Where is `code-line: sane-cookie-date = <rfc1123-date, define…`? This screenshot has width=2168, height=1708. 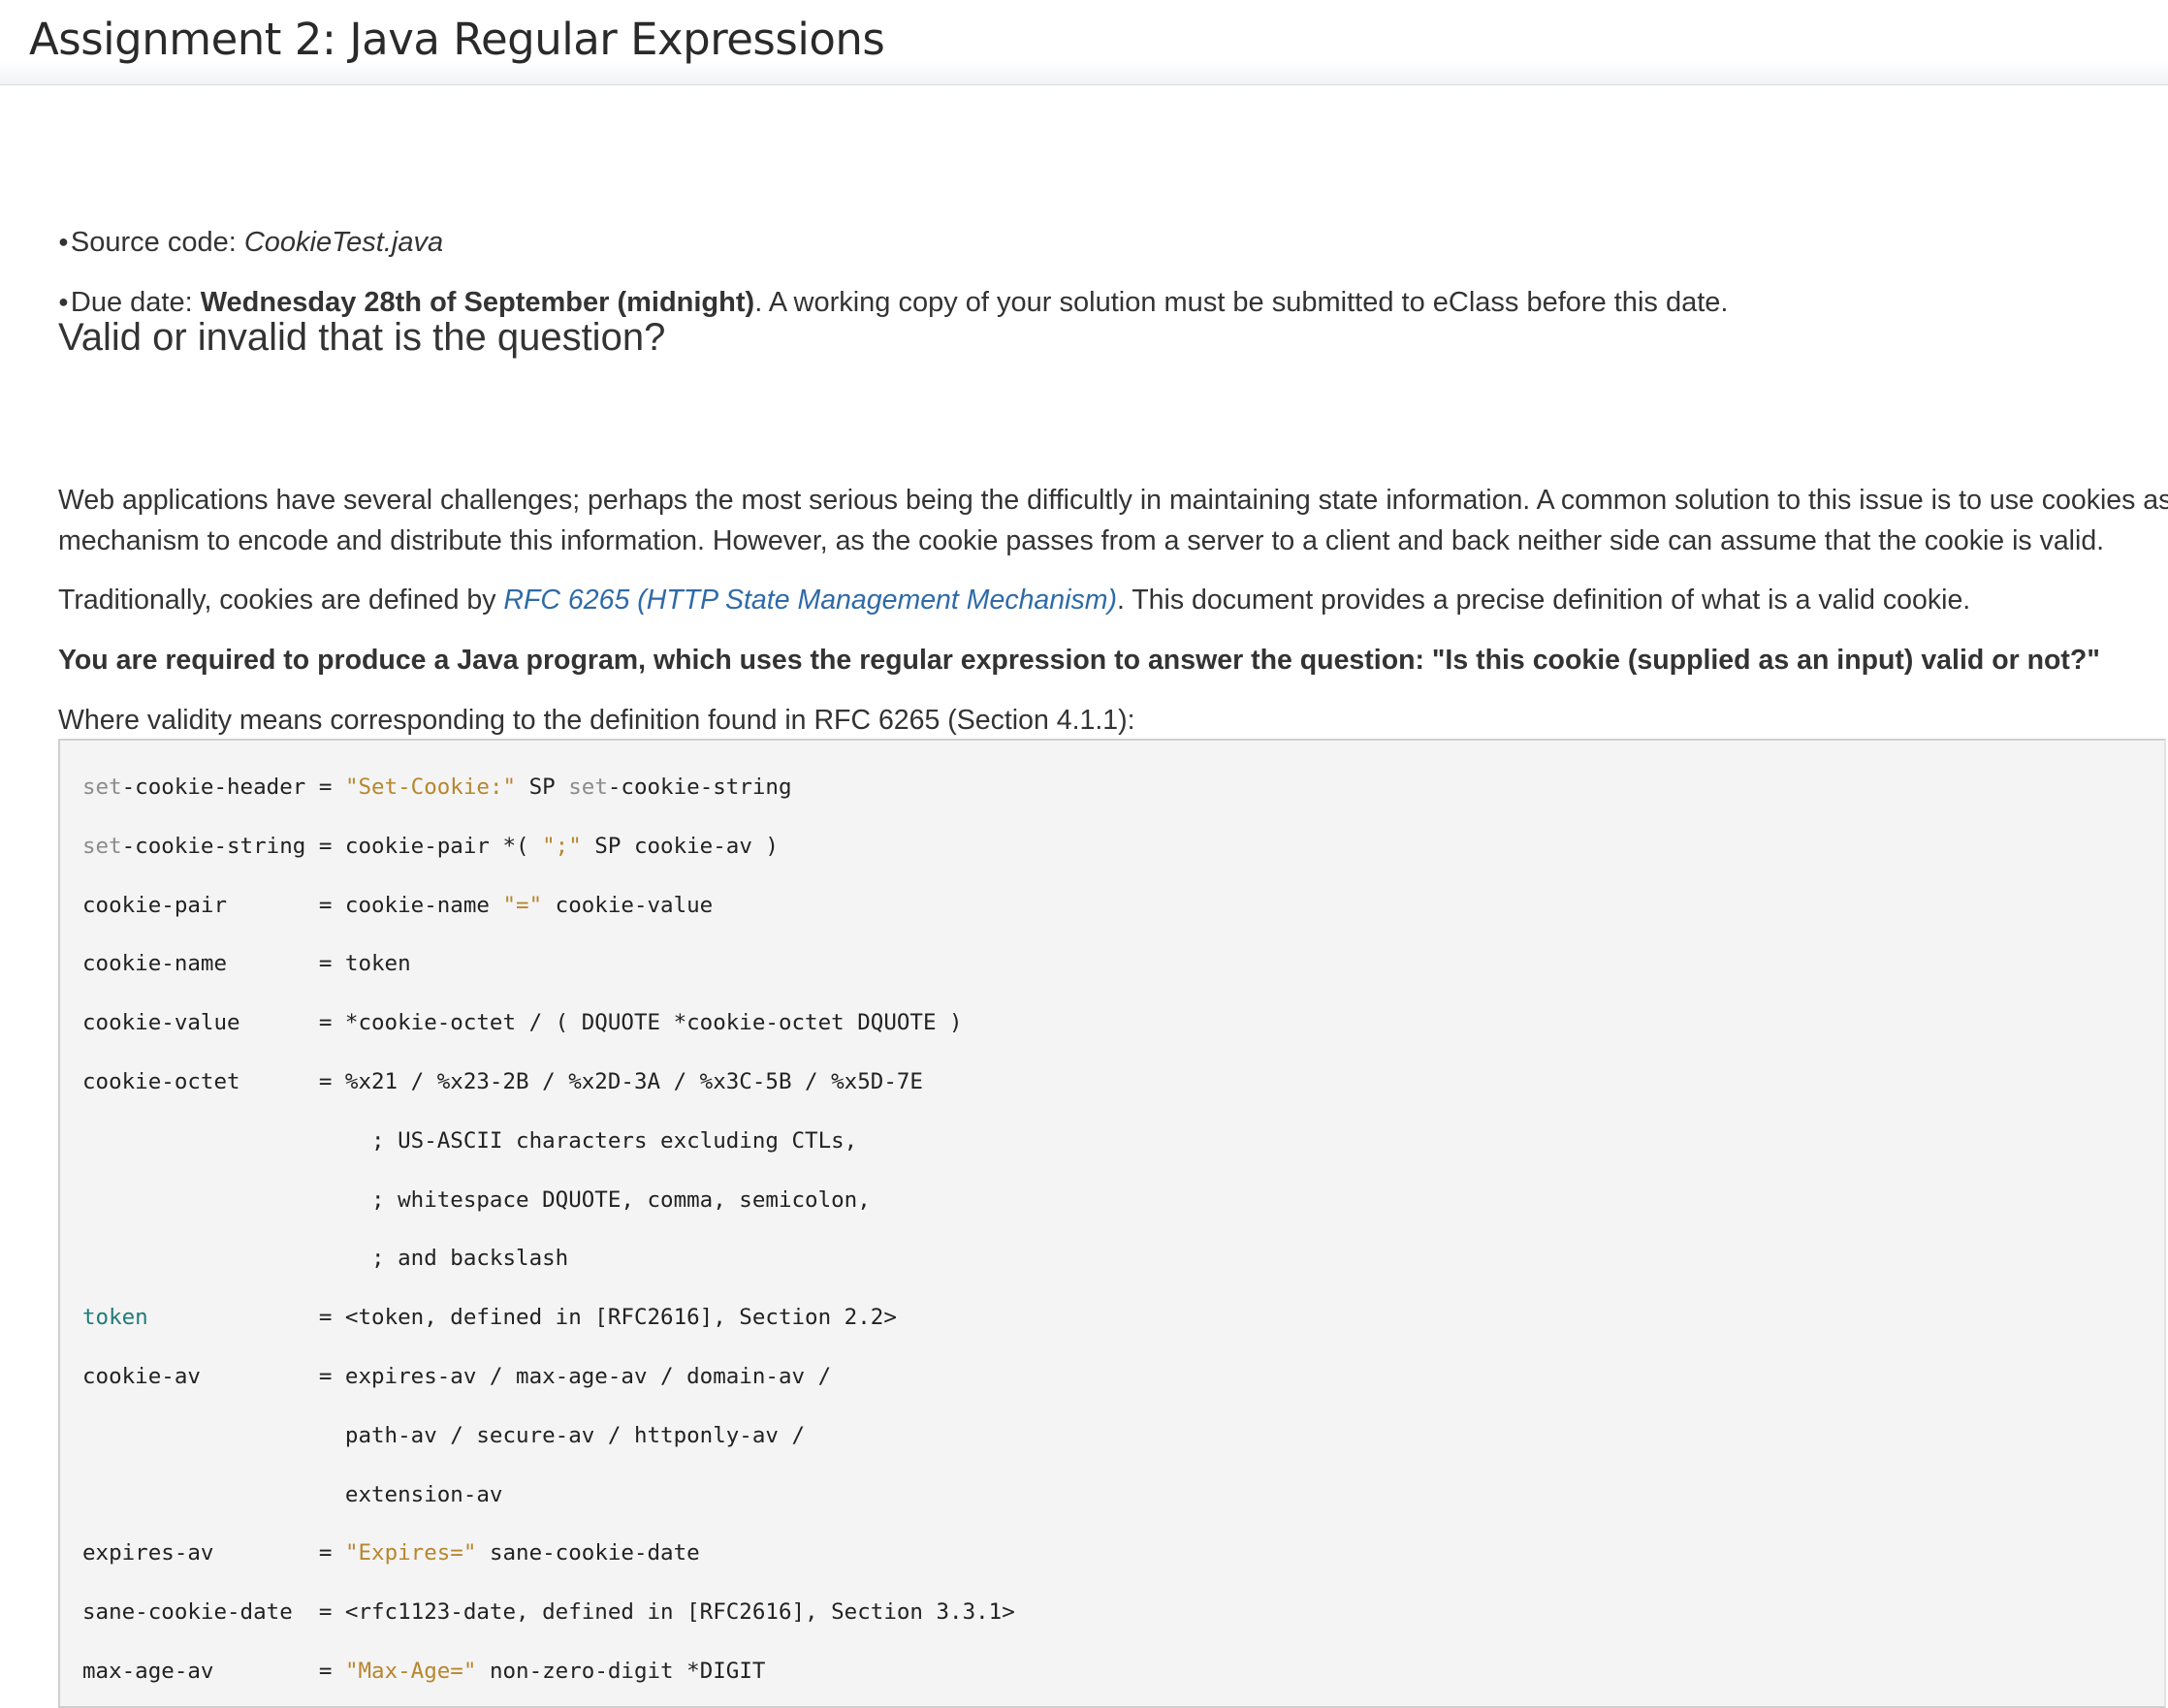
code-line: sane-cookie-date = <rfc1123-date, define… is located at coordinates (1123, 1612).